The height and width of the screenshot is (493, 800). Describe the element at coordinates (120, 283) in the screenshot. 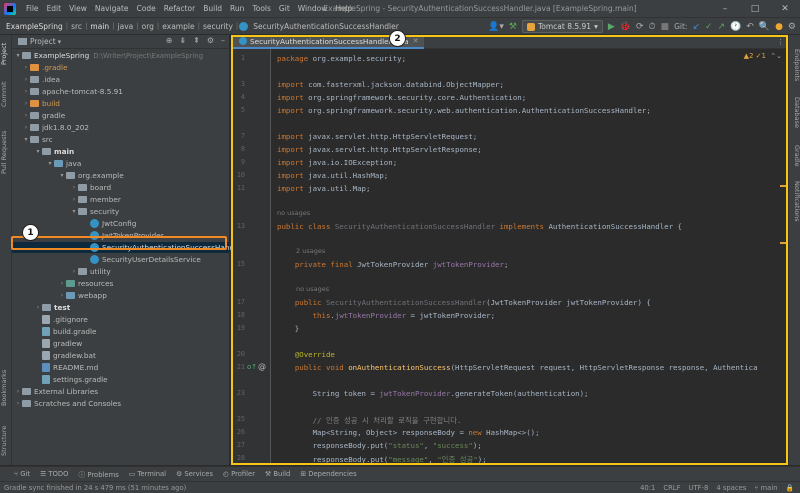

I see `tree-item-resources: › resources` at that location.